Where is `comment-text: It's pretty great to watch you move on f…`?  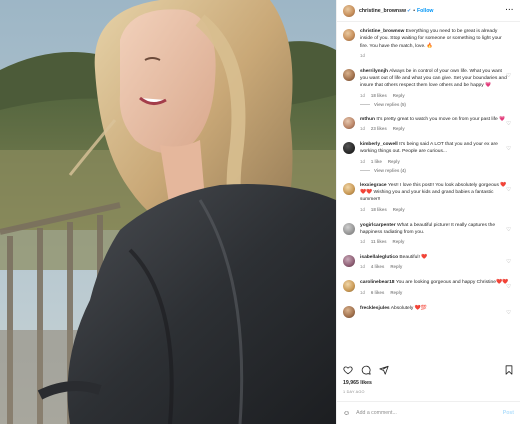
comment-text: It's pretty great to watch you move on f… is located at coordinates (441, 119).